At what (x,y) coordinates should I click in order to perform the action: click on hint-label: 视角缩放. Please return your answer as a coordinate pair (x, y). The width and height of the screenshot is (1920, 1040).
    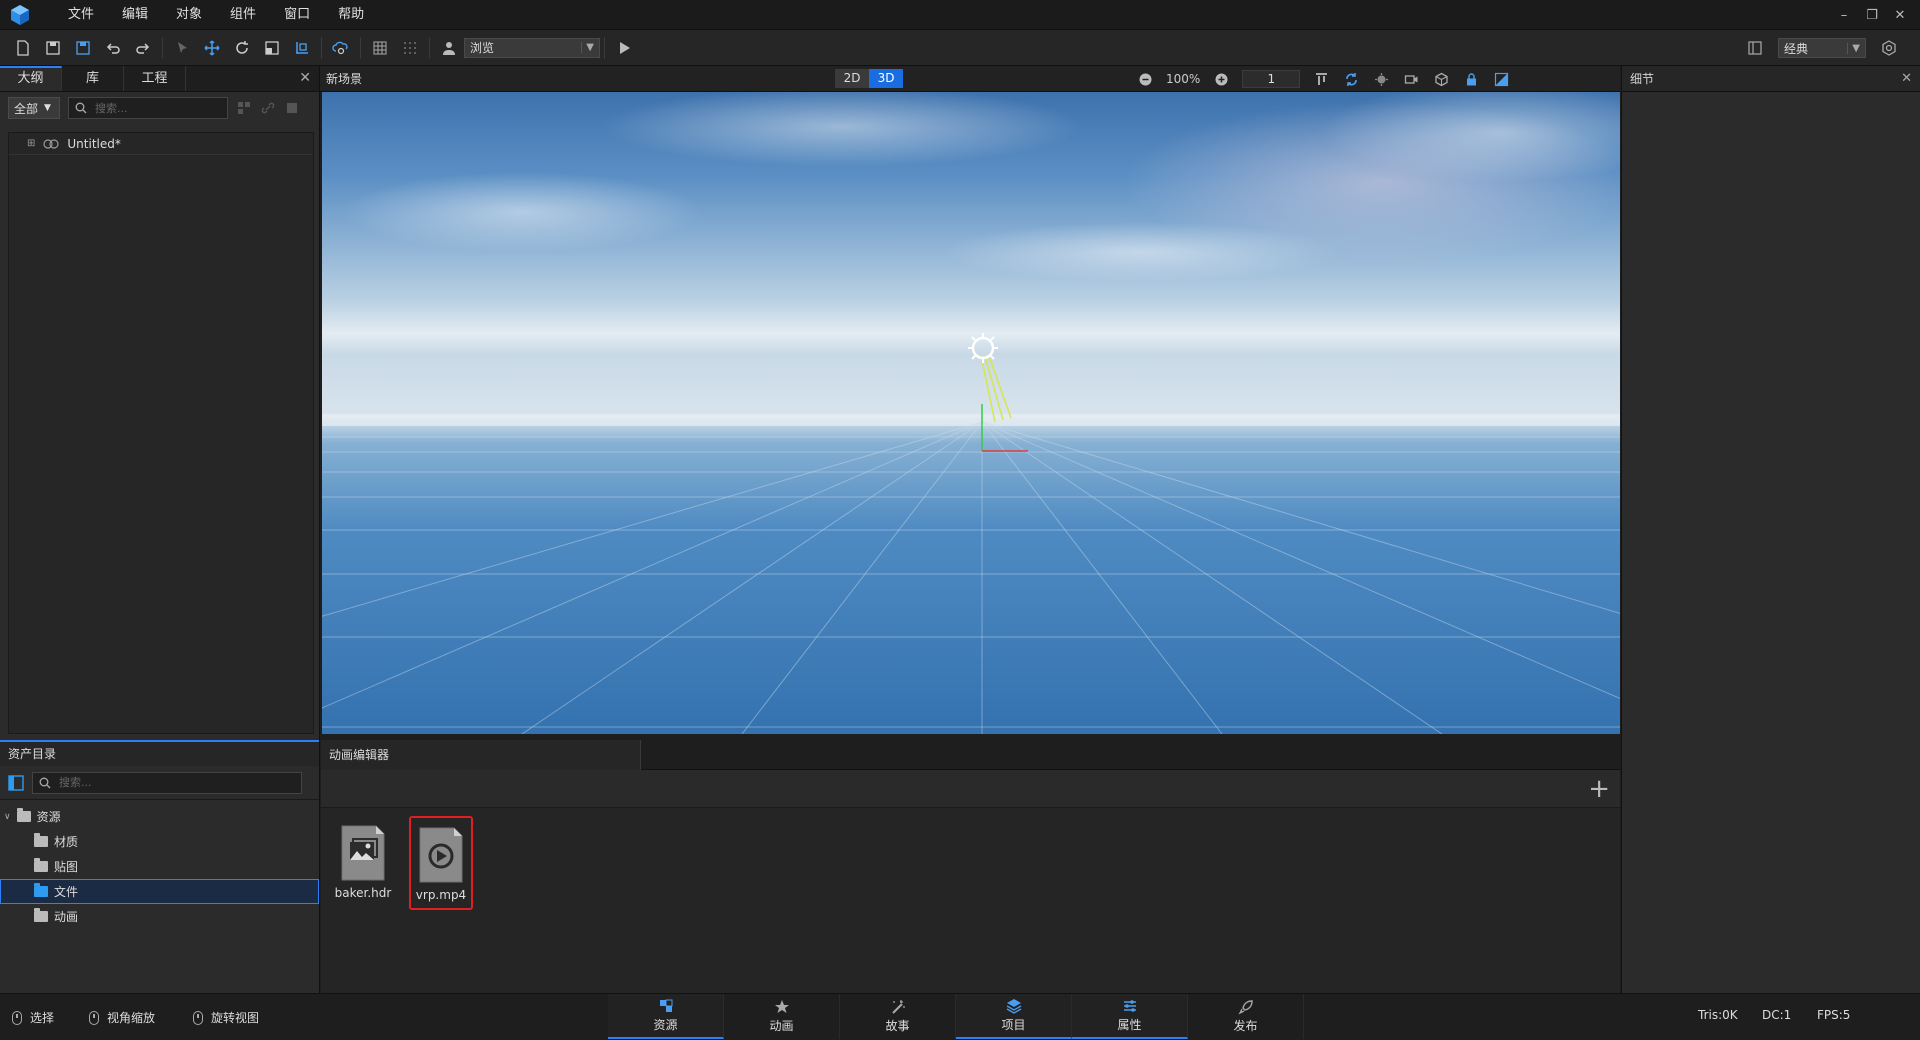
    Looking at the image, I should click on (131, 1018).